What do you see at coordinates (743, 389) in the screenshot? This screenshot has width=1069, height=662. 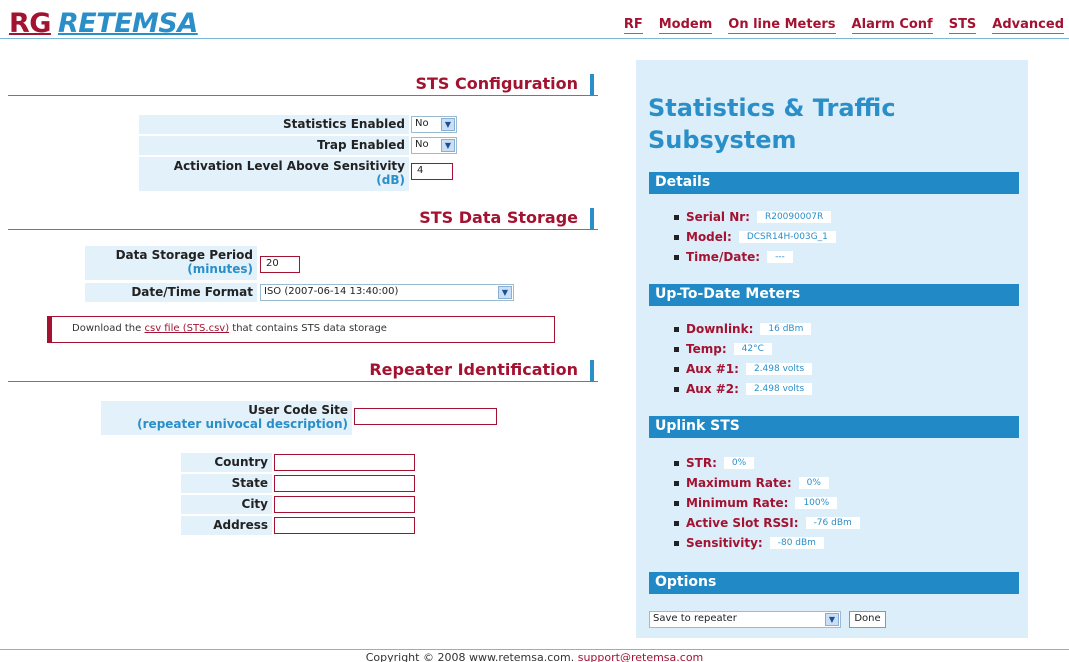 I see `list-item: Aux #2: 2.498 volts` at bounding box center [743, 389].